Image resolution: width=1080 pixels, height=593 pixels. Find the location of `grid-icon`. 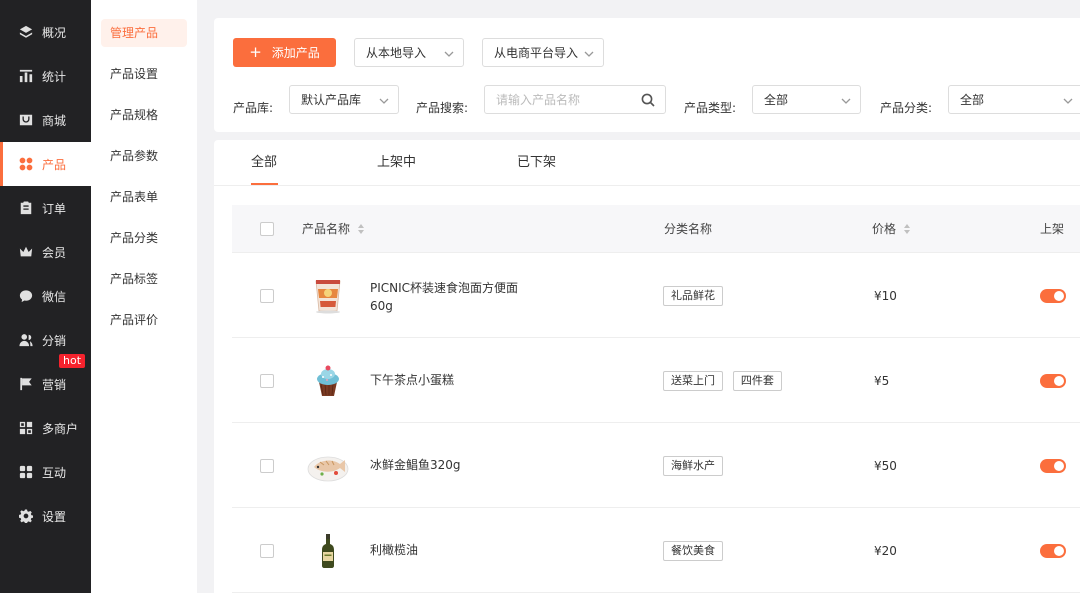

grid-icon is located at coordinates (26, 164).